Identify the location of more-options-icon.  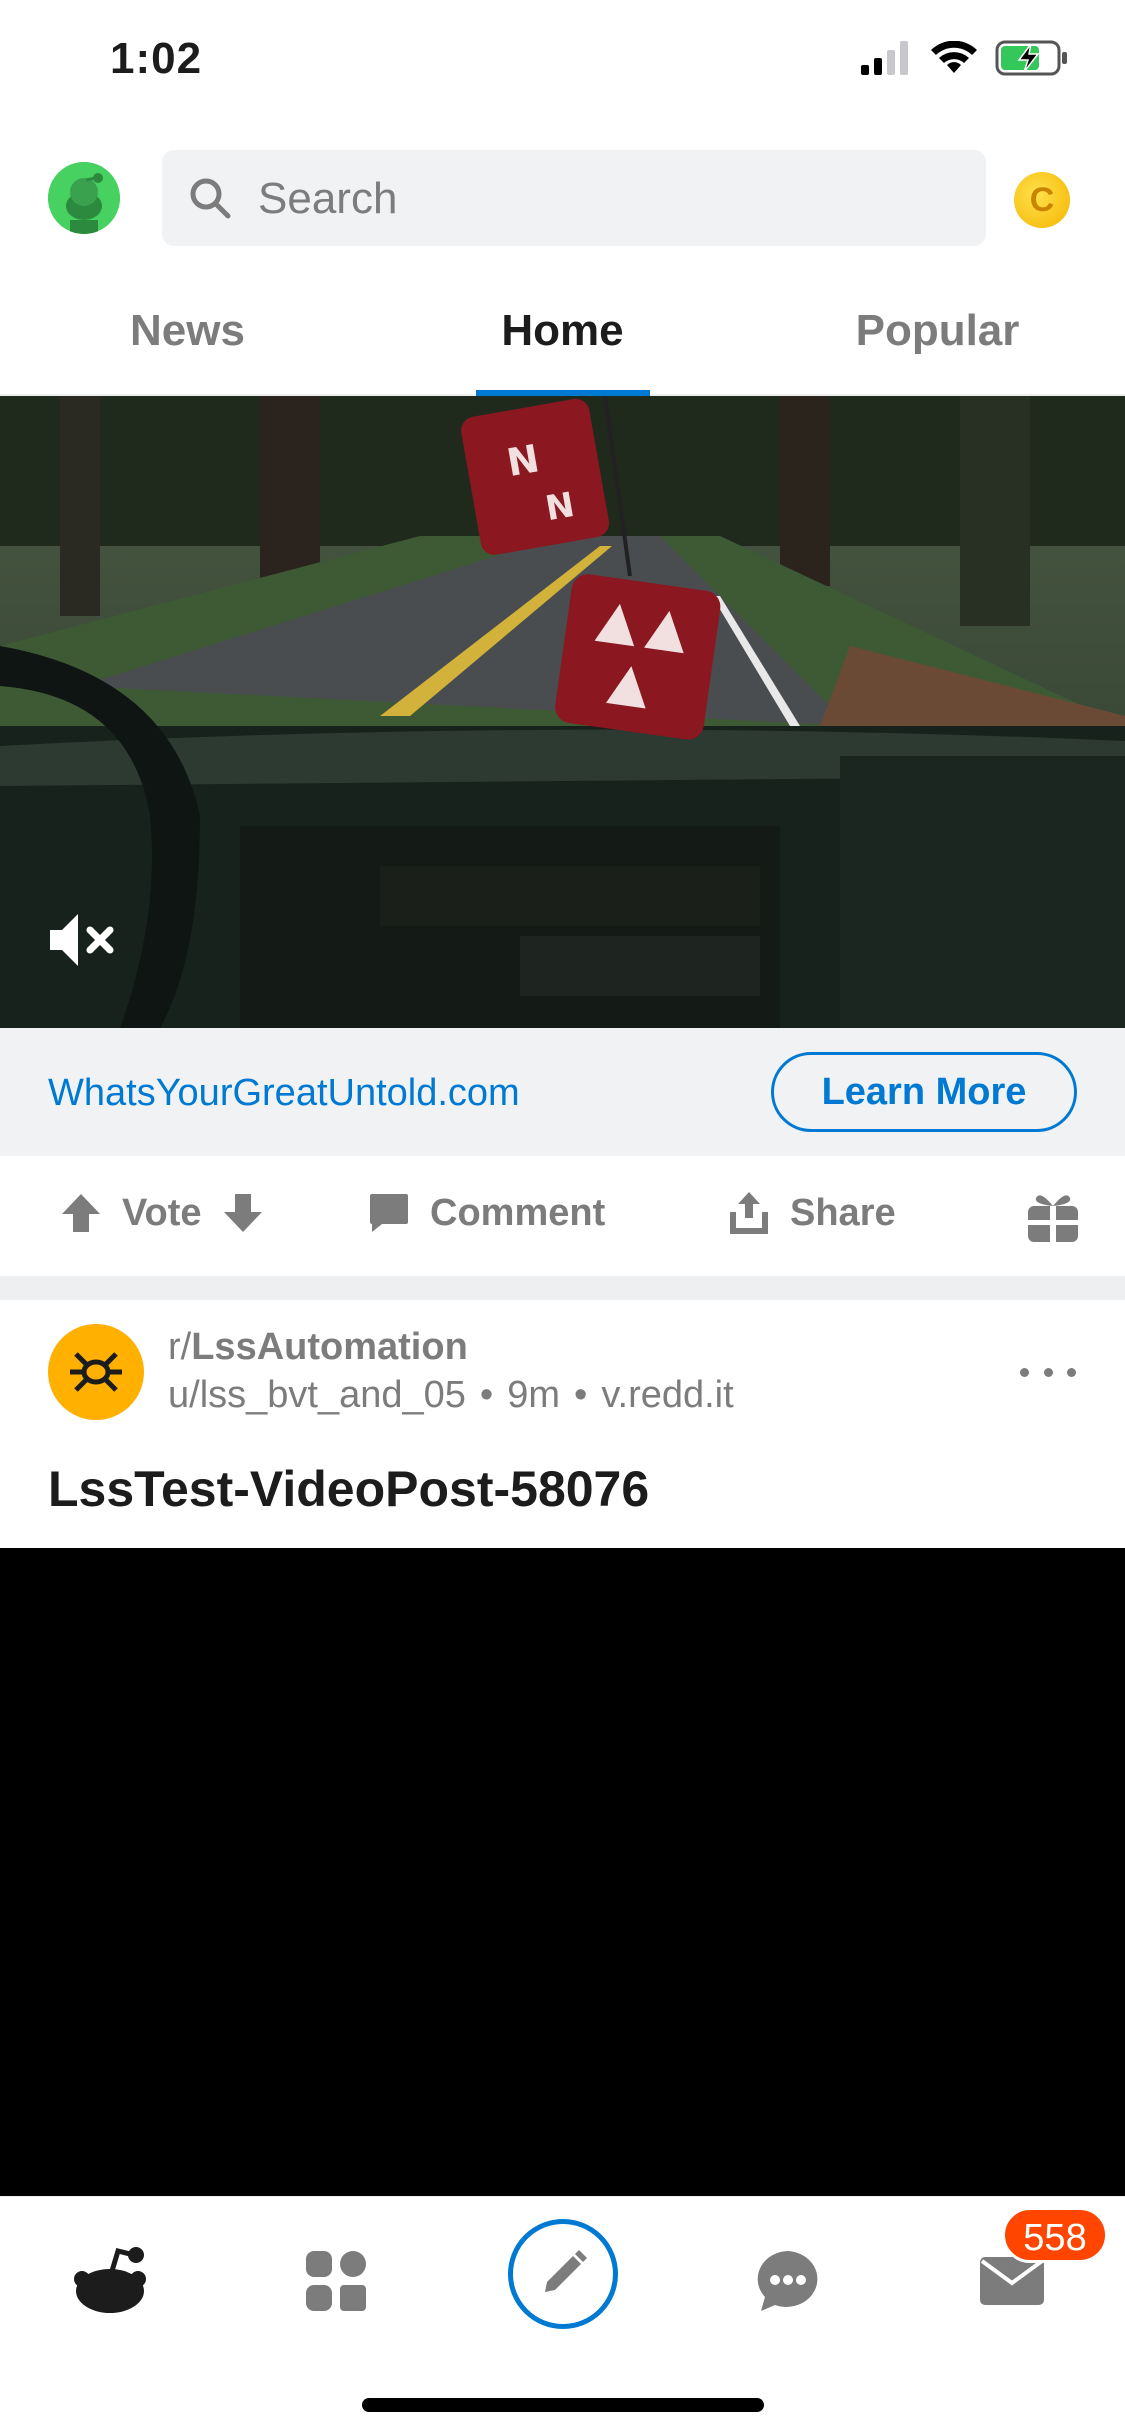
(1048, 1372).